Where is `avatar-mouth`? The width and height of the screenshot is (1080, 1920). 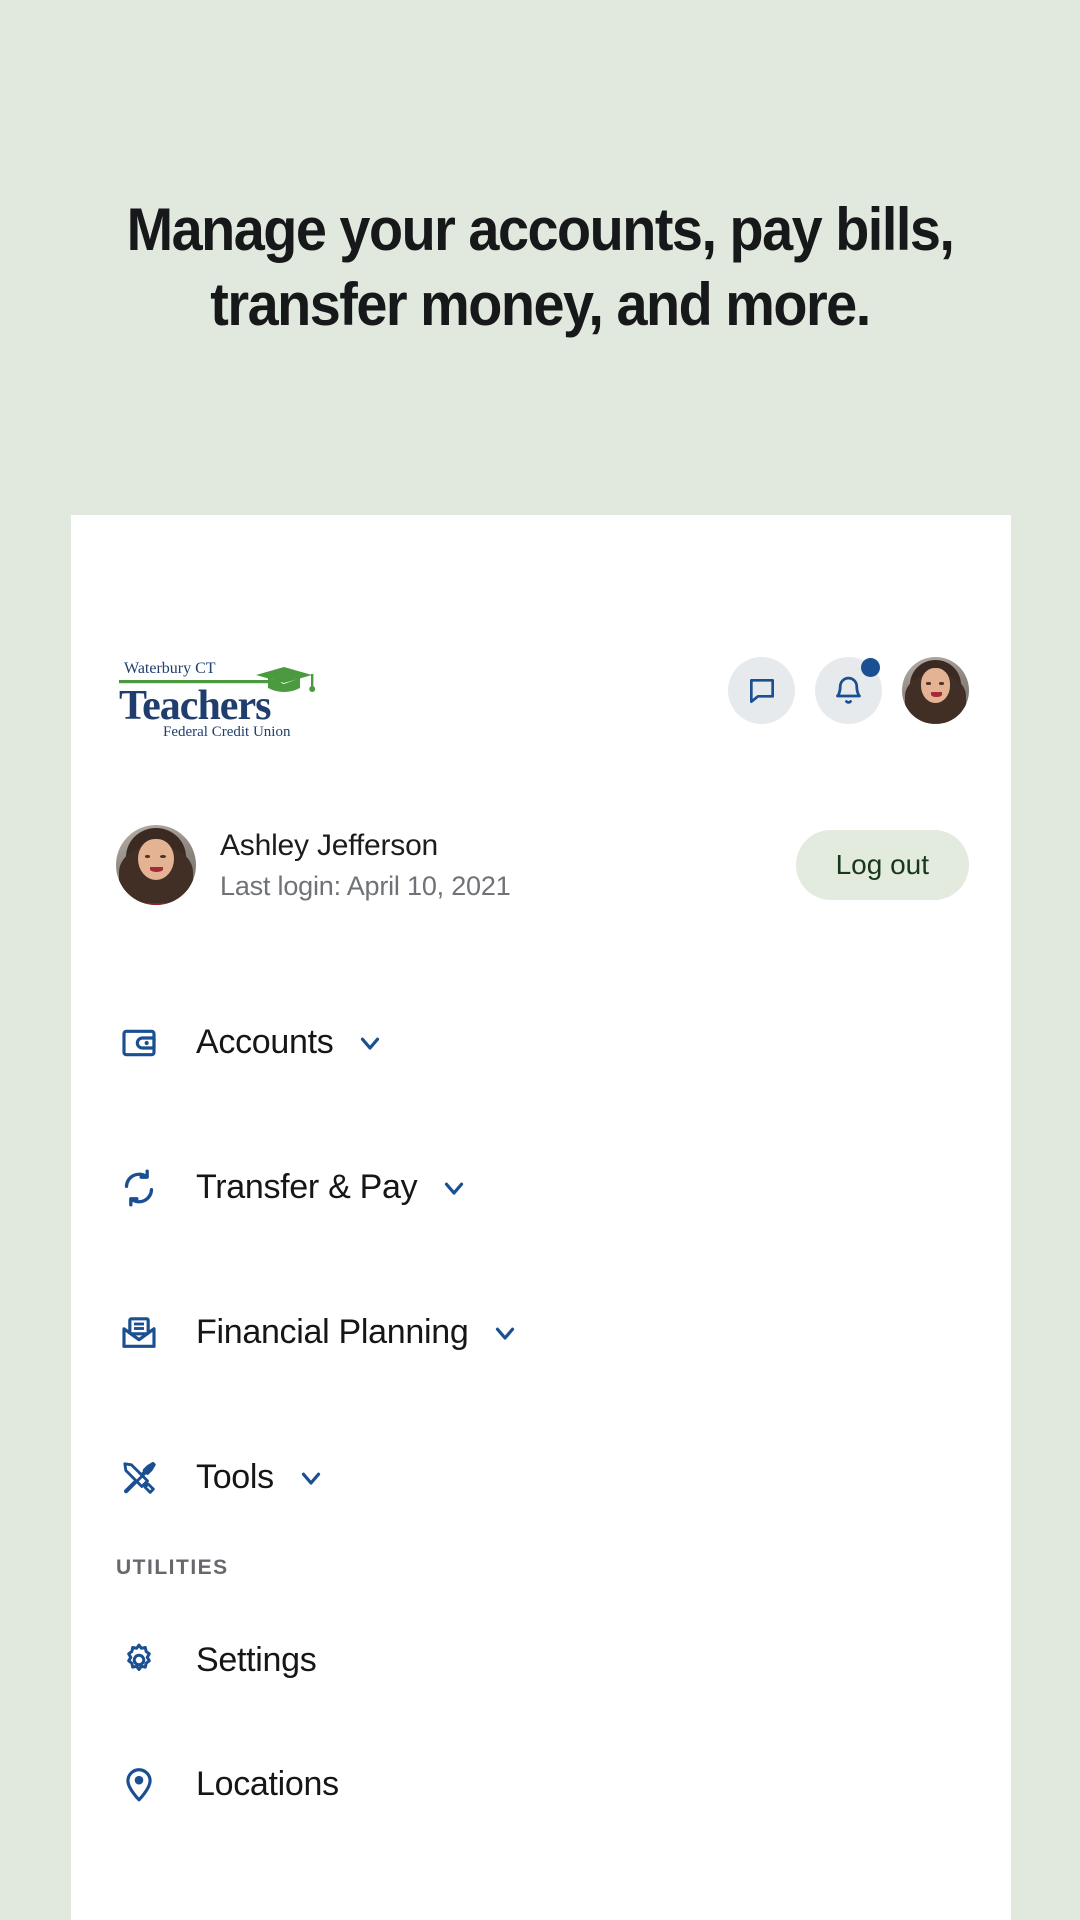
avatar-mouth is located at coordinates (936, 694).